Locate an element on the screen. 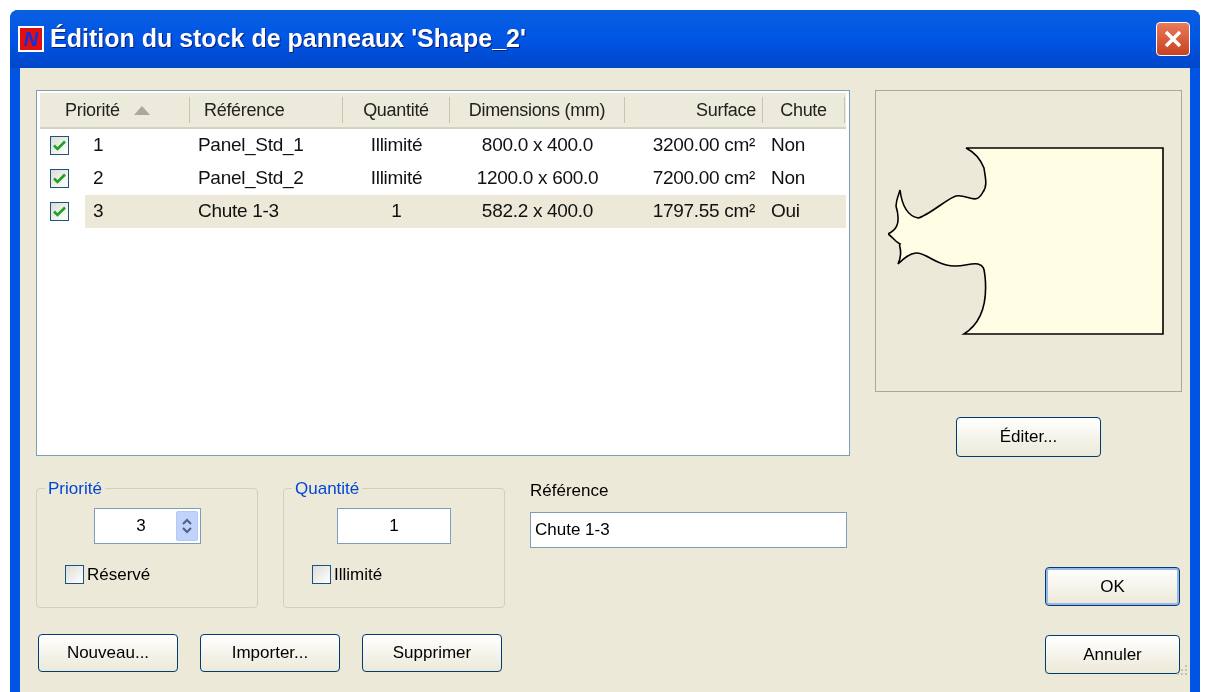 This screenshot has height=692, width=1210. column-header: Chute is located at coordinates (804, 110).